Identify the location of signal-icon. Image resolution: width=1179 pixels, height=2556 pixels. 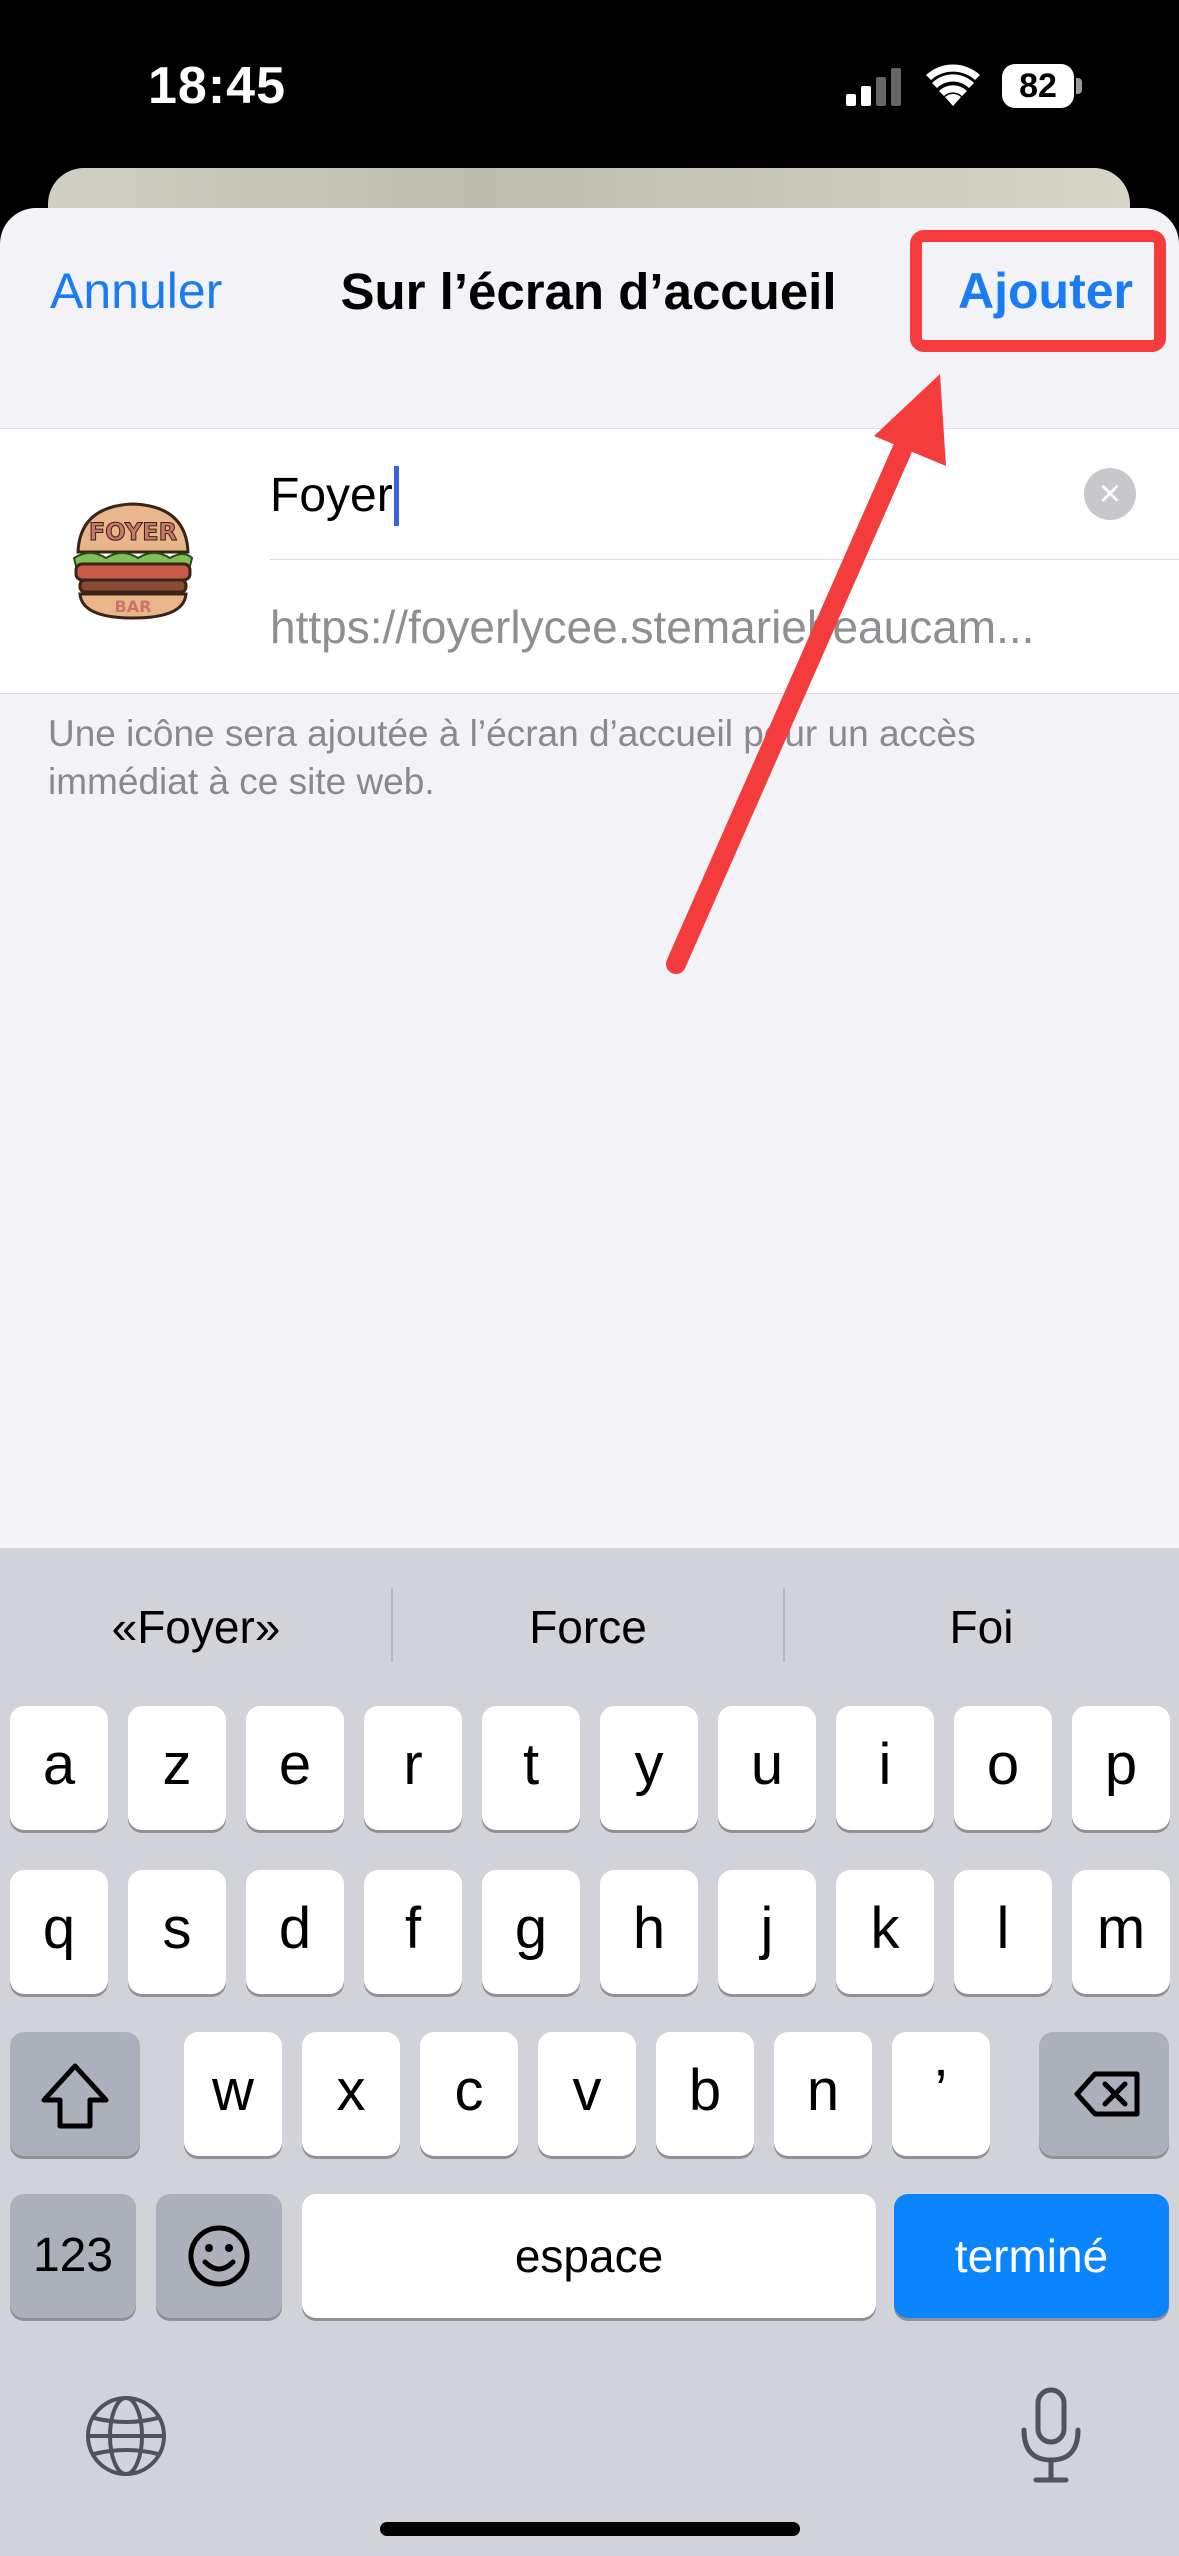
(873, 87).